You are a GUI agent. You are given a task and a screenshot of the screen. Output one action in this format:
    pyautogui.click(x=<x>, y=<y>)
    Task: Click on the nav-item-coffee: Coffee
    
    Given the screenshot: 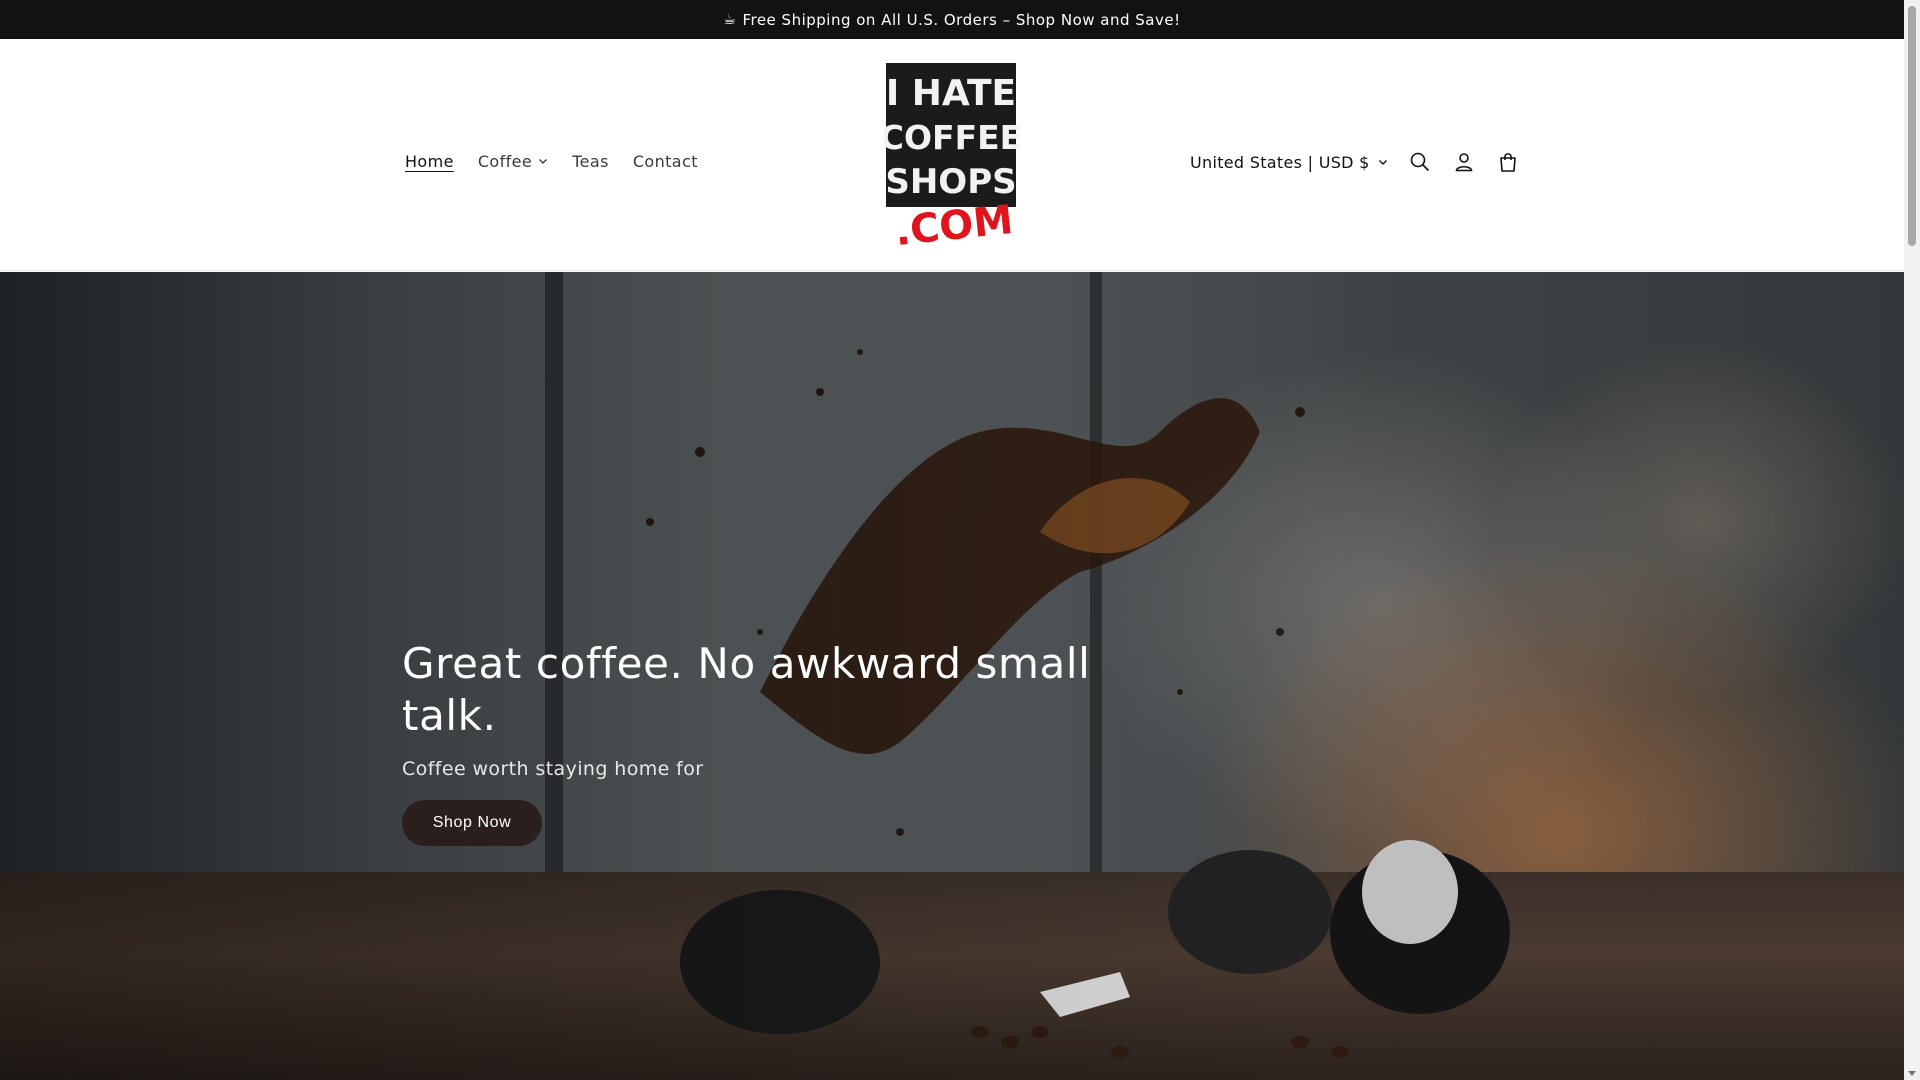 What is the action you would take?
    pyautogui.click(x=513, y=161)
    